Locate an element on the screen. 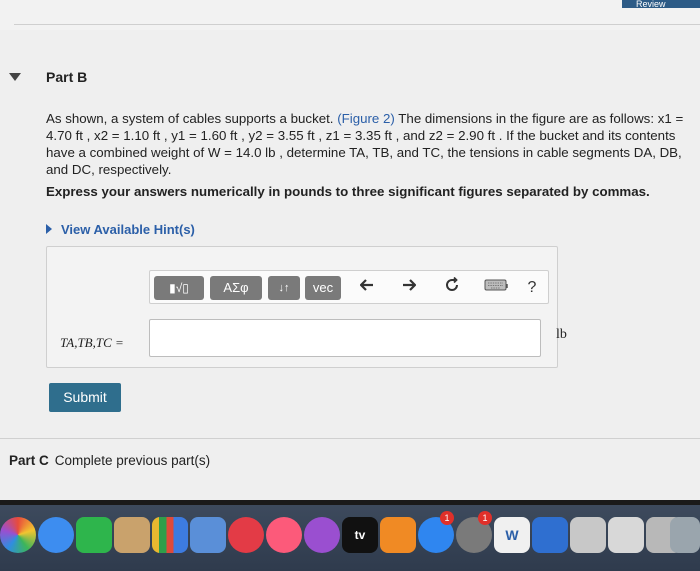  help-button: ? is located at coordinates (532, 288).